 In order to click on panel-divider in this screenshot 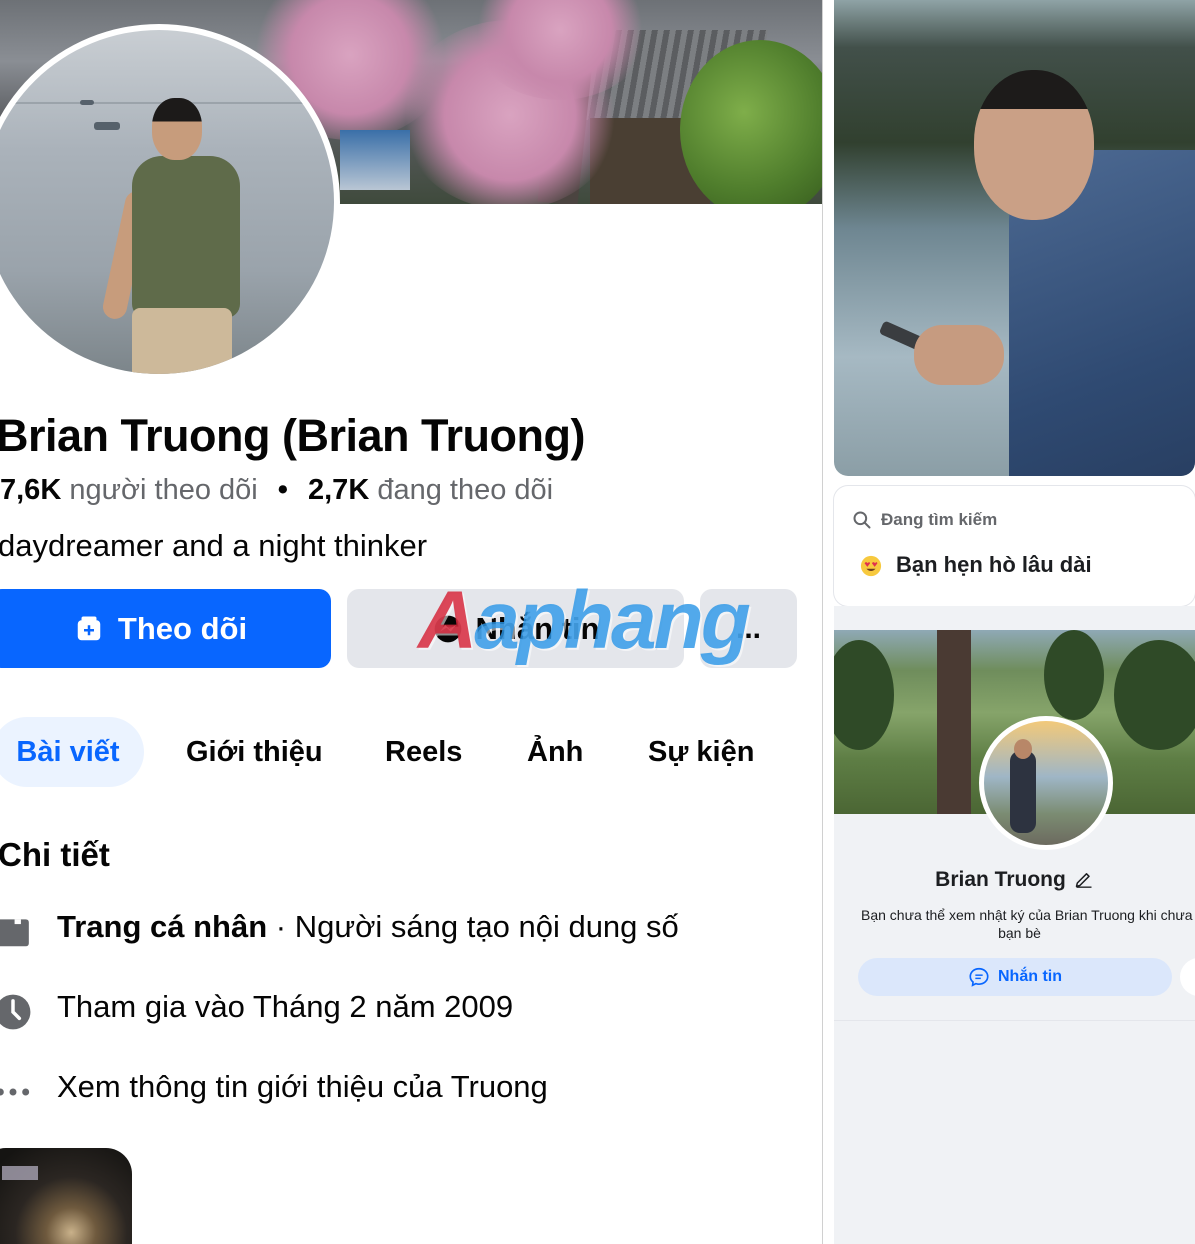, I will do `click(828, 622)`.